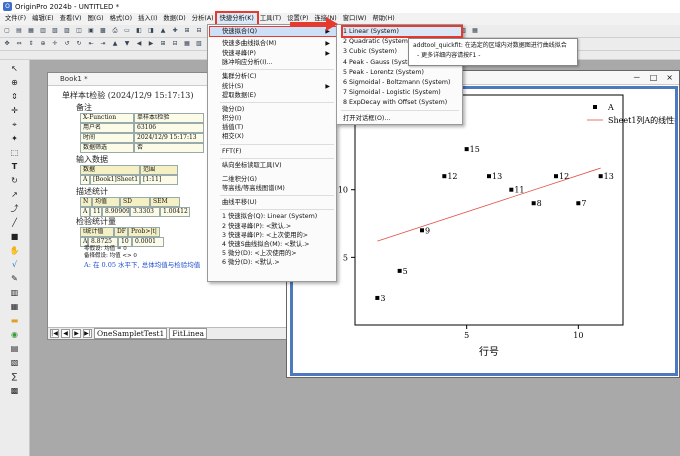  I want to click on toolbar-button-0-icon: ▢, so click(7, 31).